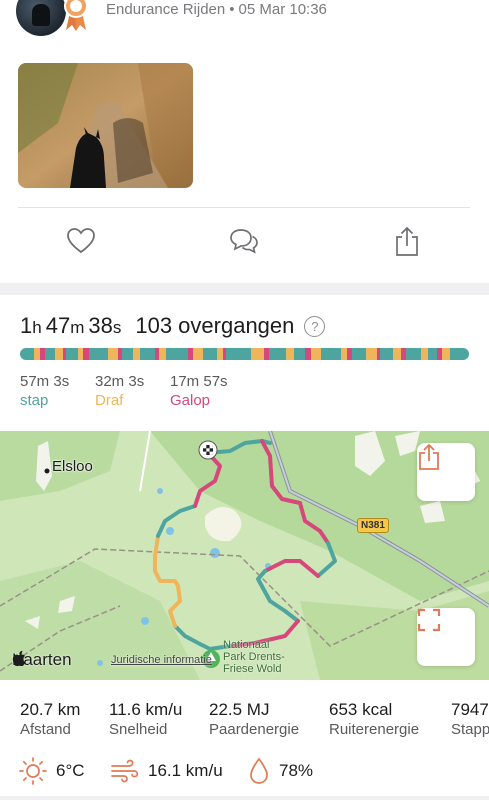  I want to click on stat-value: 653 kcal, so click(361, 709).